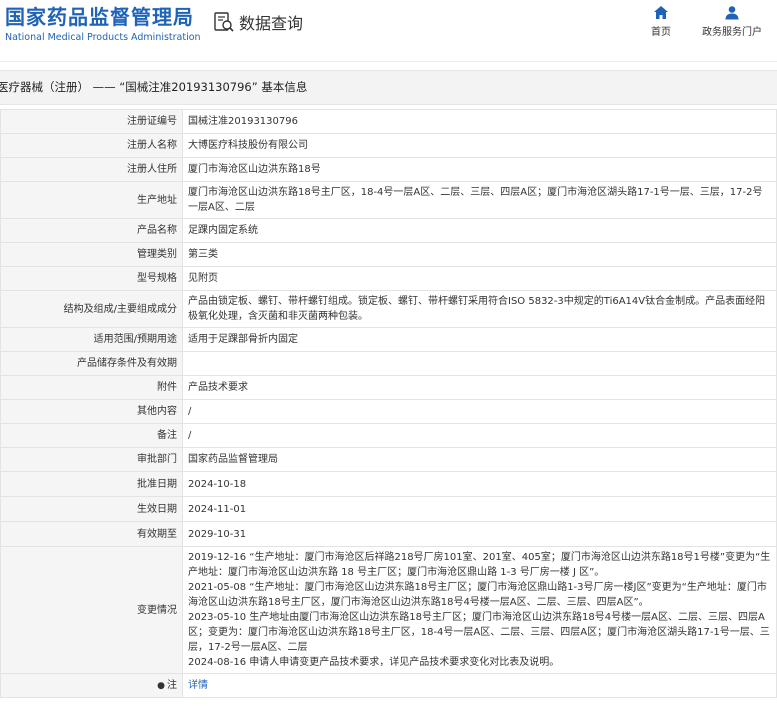 The width and height of the screenshot is (777, 716). Describe the element at coordinates (661, 12) in the screenshot. I see `home-icon` at that location.